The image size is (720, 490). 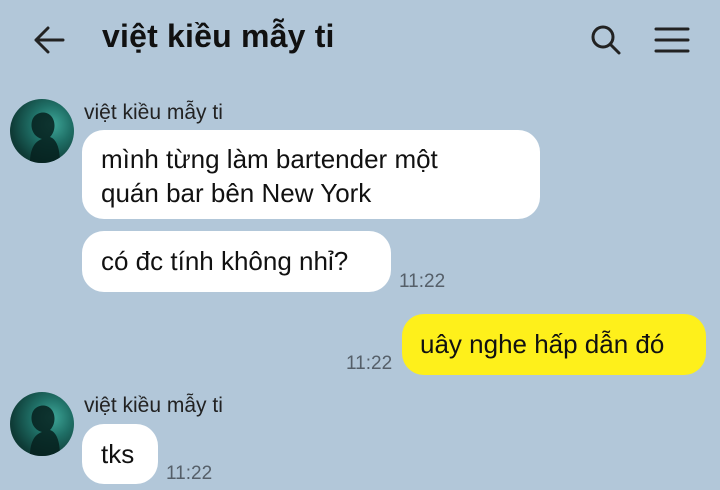 I want to click on search-button, so click(x=606, y=40).